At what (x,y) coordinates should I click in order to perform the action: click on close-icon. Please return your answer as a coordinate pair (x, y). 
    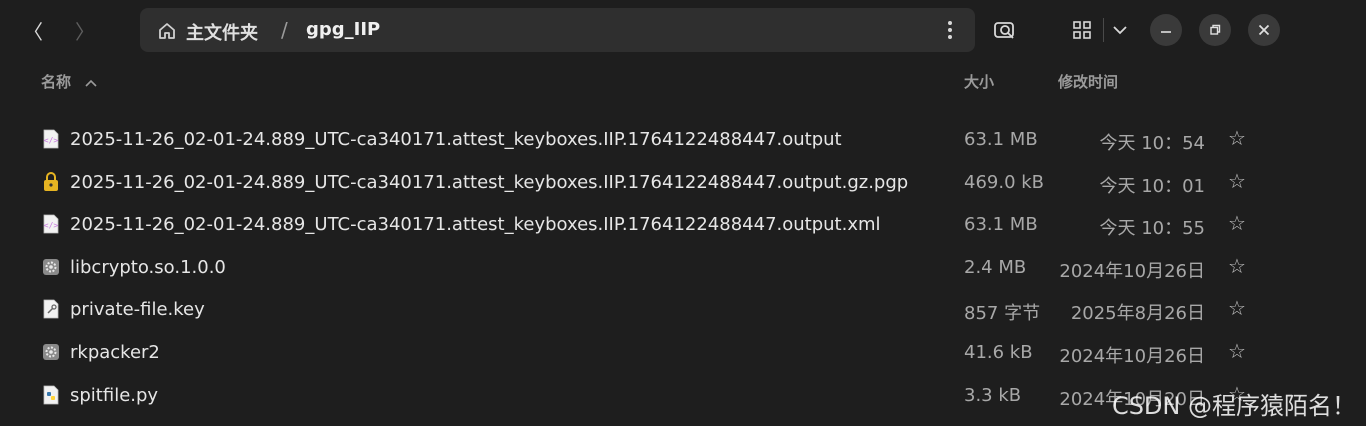
    Looking at the image, I should click on (1264, 30).